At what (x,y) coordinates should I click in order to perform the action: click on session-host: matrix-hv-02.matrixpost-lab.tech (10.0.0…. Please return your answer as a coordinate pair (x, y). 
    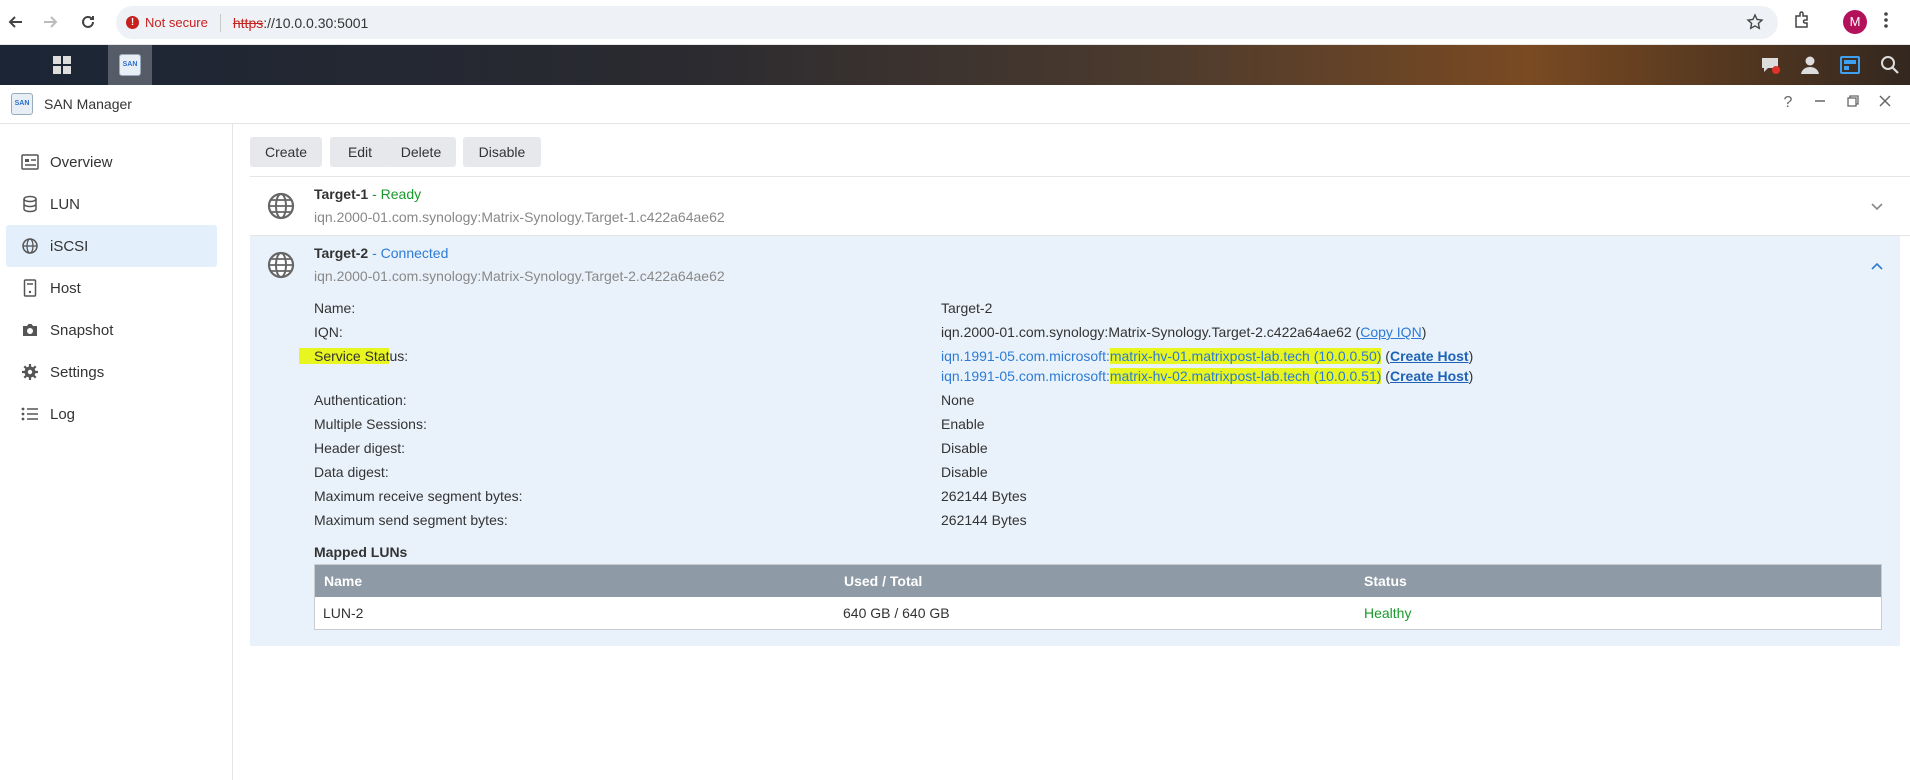
    Looking at the image, I should click on (1245, 376).